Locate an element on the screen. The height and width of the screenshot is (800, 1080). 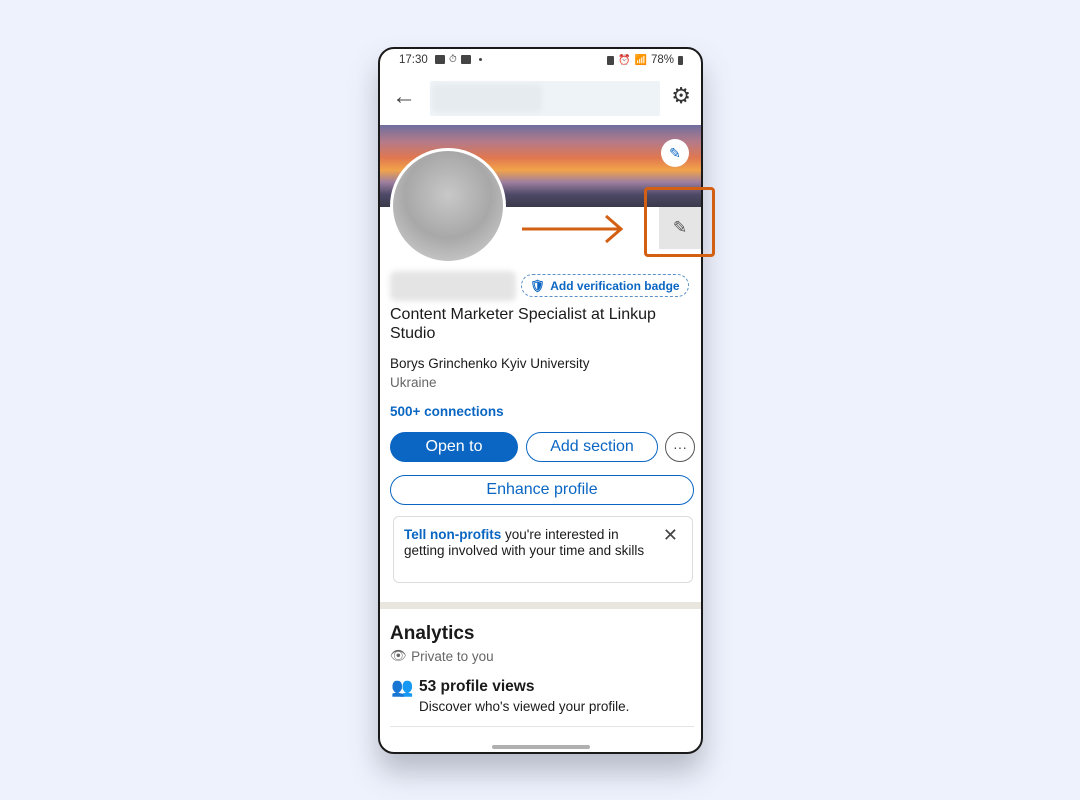
avatar is located at coordinates (448, 206).